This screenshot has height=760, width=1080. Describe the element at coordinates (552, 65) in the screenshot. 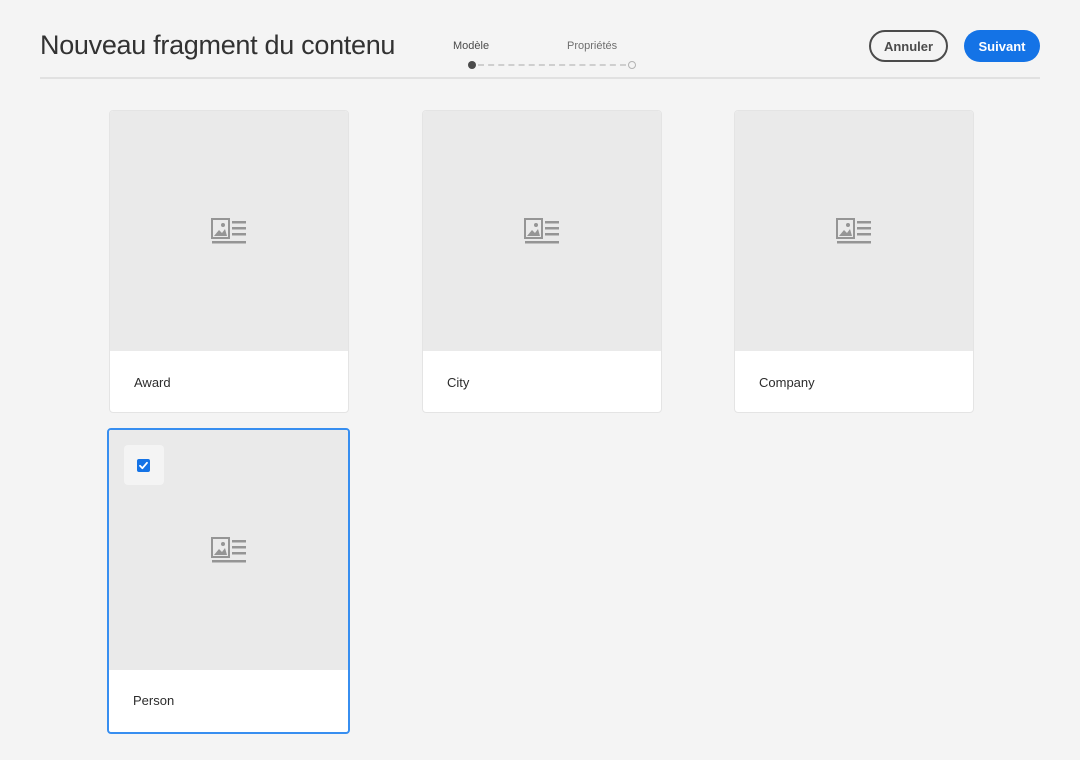

I see `stepper-connector` at that location.